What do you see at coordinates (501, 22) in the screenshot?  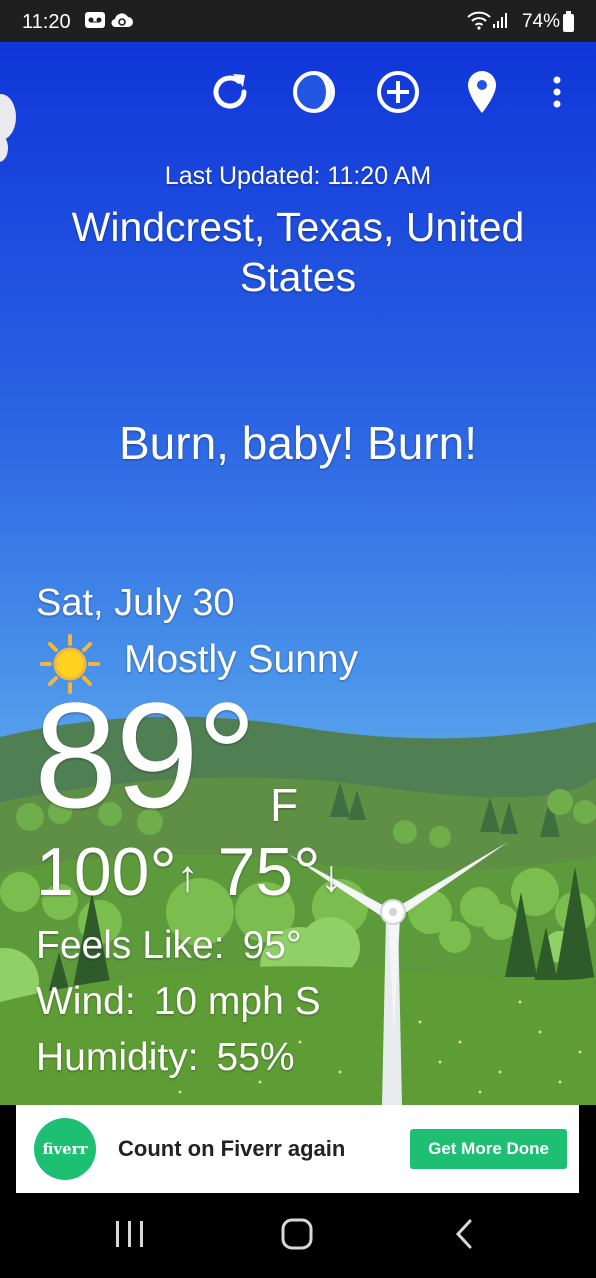 I see `signal-icon` at bounding box center [501, 22].